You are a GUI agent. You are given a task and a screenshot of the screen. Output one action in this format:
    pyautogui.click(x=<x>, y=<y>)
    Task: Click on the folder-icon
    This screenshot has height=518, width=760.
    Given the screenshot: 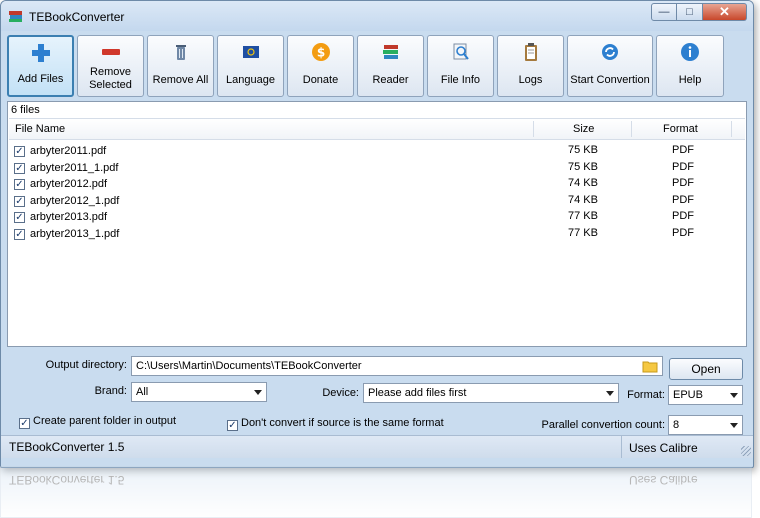 What is the action you would take?
    pyautogui.click(x=650, y=366)
    